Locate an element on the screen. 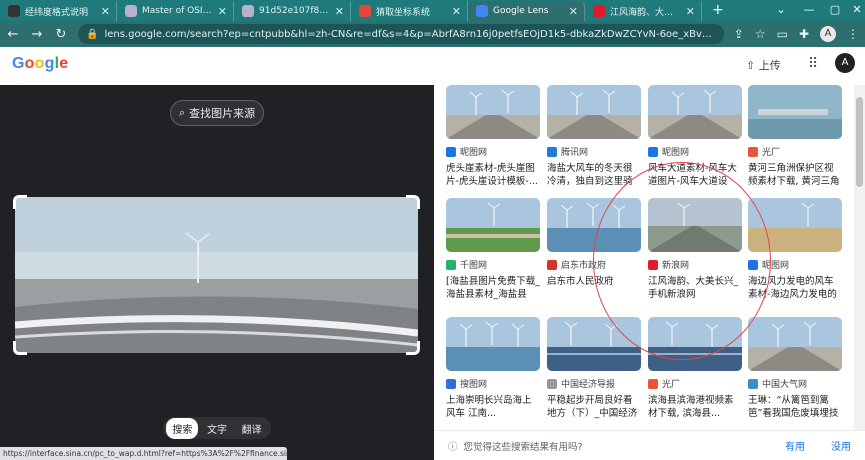 The height and width of the screenshot is (460, 865). result-source: 启东市政府 is located at coordinates (594, 264).